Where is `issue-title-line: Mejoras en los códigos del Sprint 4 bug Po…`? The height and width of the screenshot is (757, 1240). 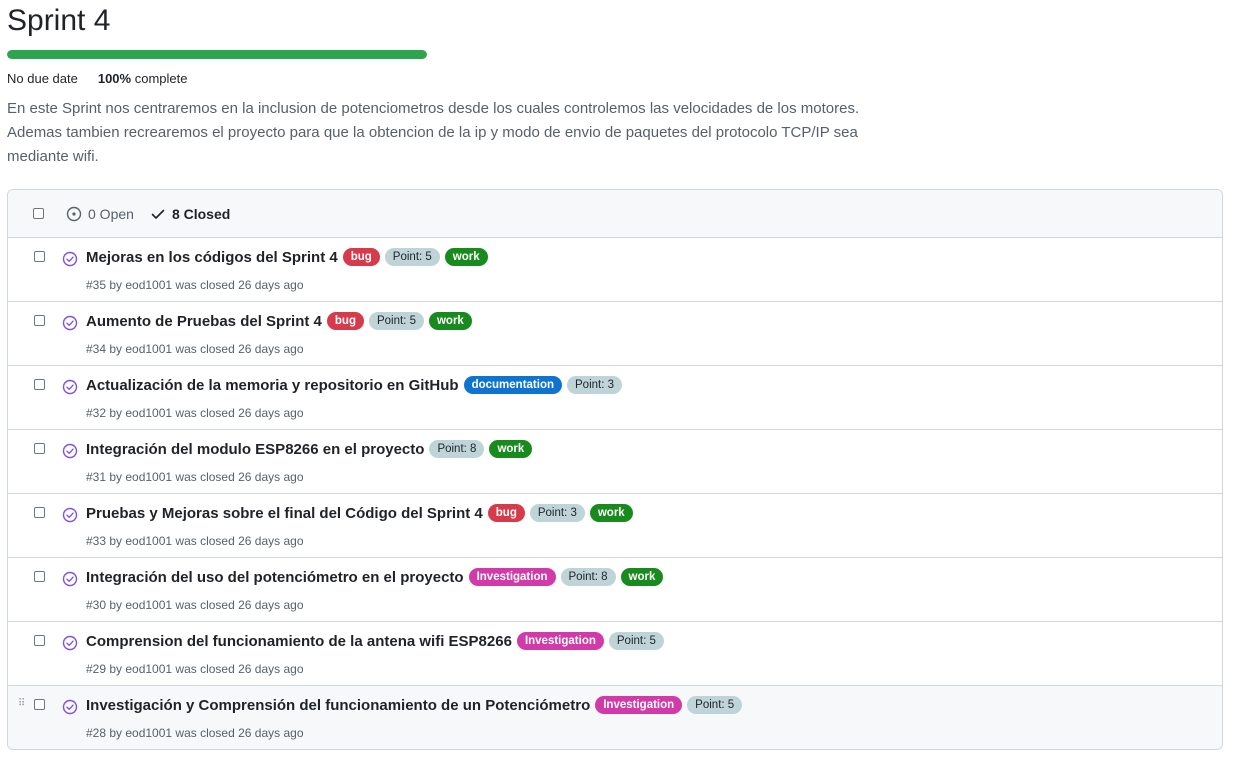 issue-title-line: Mejoras en los códigos del Sprint 4 bug Po… is located at coordinates (287, 257).